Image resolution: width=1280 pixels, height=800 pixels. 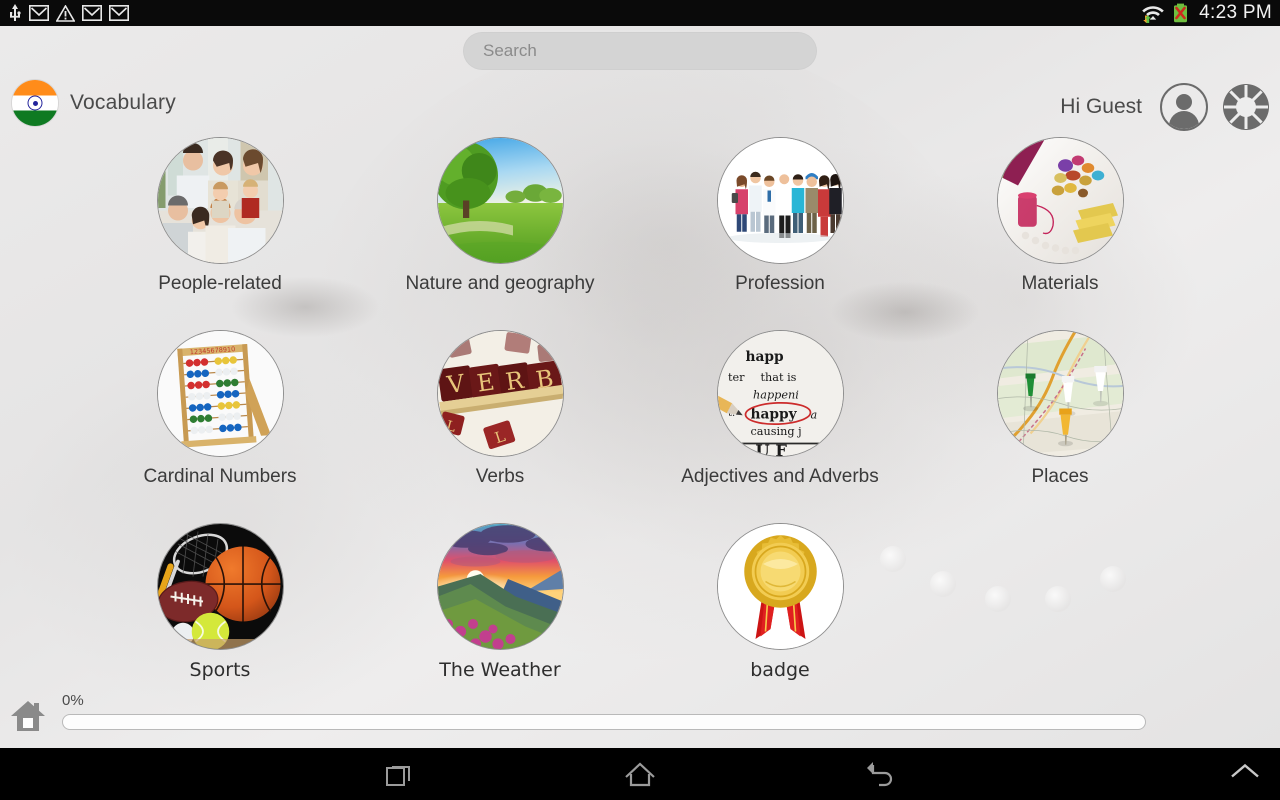 I want to click on user-area: Hi Guest, so click(x=1165, y=107).